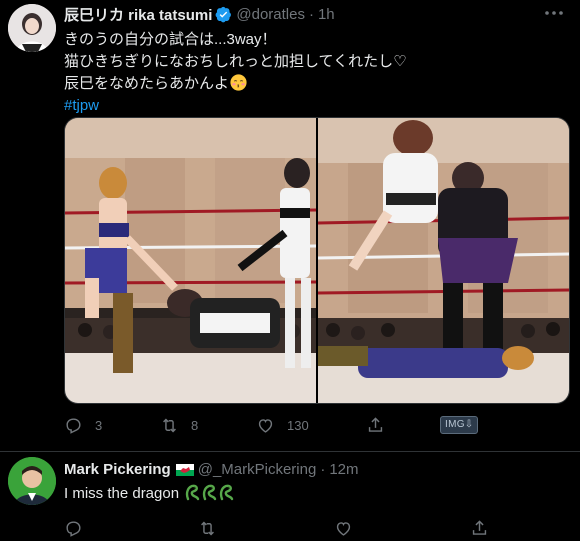 The image size is (580, 541). I want to click on image-download-button: IMG⇩, so click(459, 425).